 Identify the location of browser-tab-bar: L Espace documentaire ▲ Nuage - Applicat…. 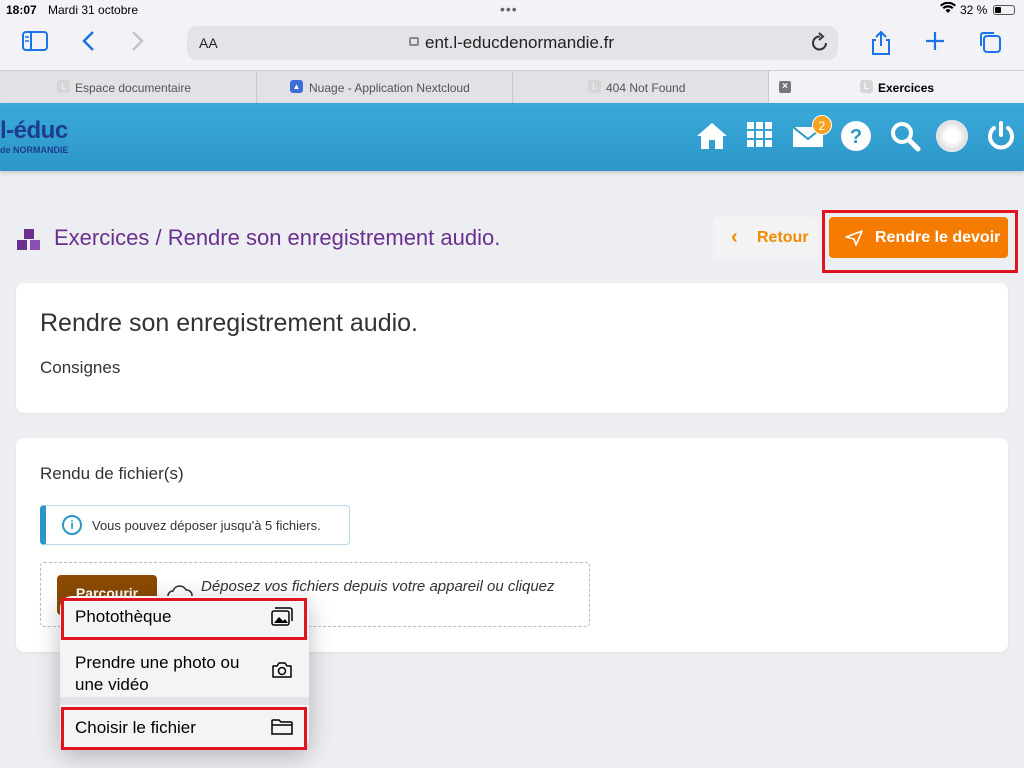
(512, 86).